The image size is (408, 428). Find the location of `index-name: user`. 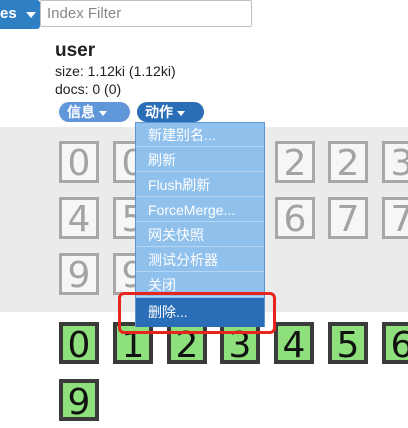

index-name: user is located at coordinates (75, 50).